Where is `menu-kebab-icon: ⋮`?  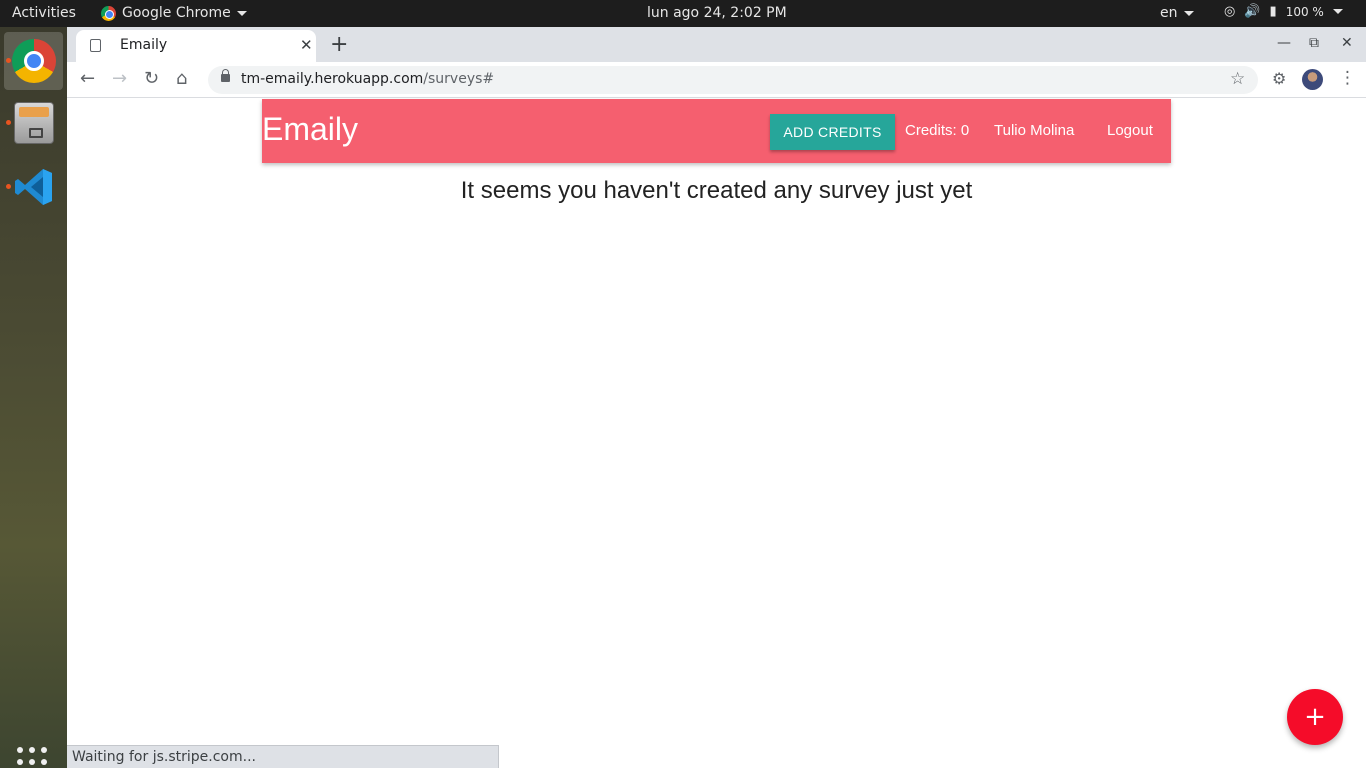
menu-kebab-icon: ⋮ is located at coordinates (1347, 78).